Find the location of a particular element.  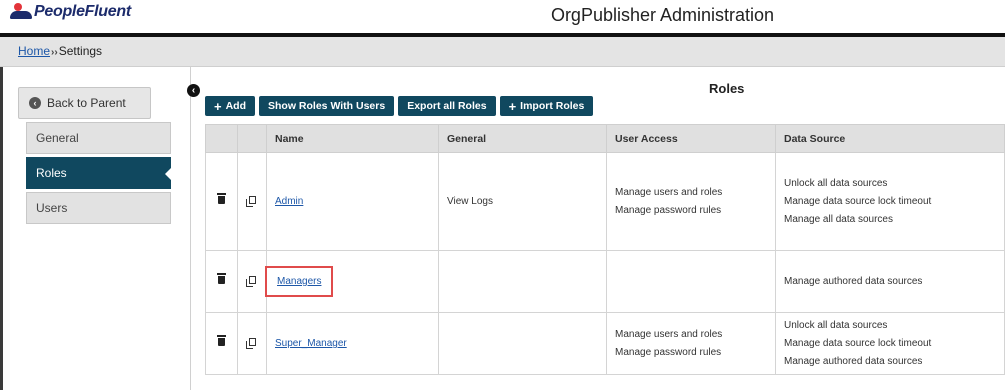

back-to-parent-label: Back to Parent is located at coordinates (86, 103).